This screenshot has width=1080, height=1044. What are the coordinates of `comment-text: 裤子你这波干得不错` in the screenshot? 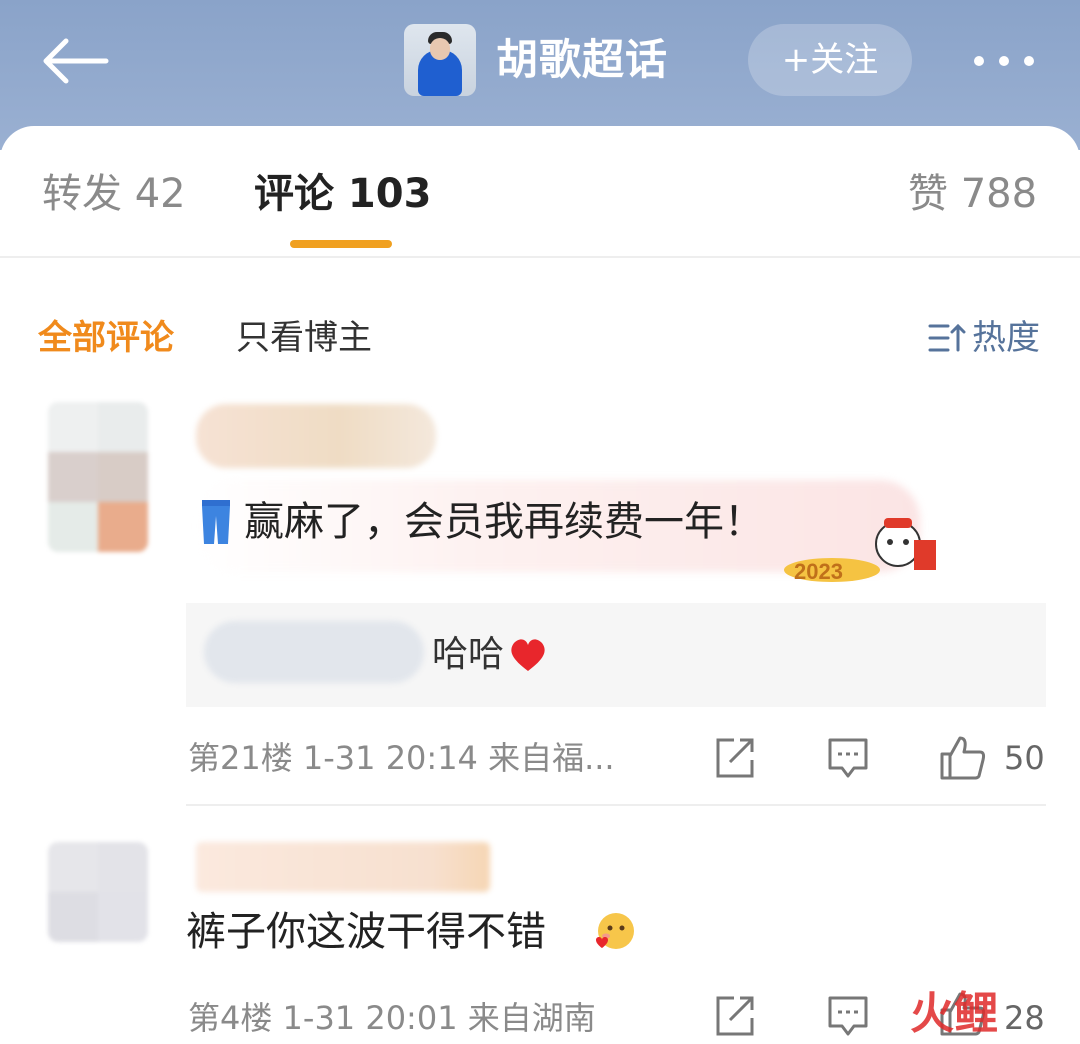 It's located at (366, 932).